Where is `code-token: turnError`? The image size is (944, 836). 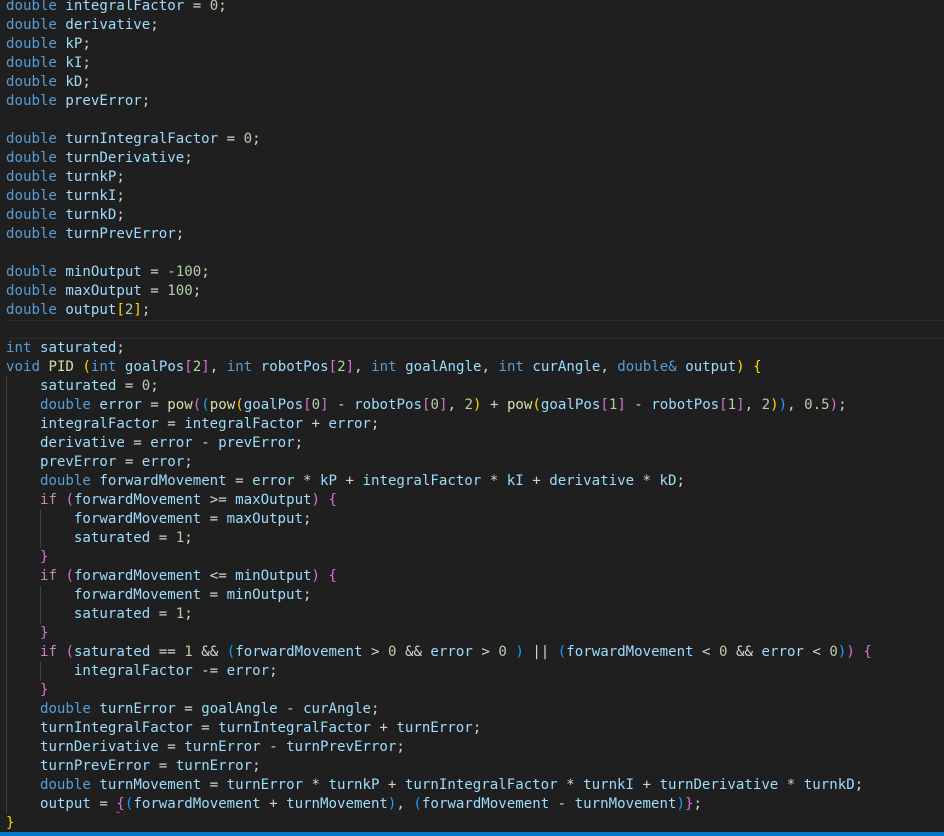
code-token: turnError is located at coordinates (137, 709).